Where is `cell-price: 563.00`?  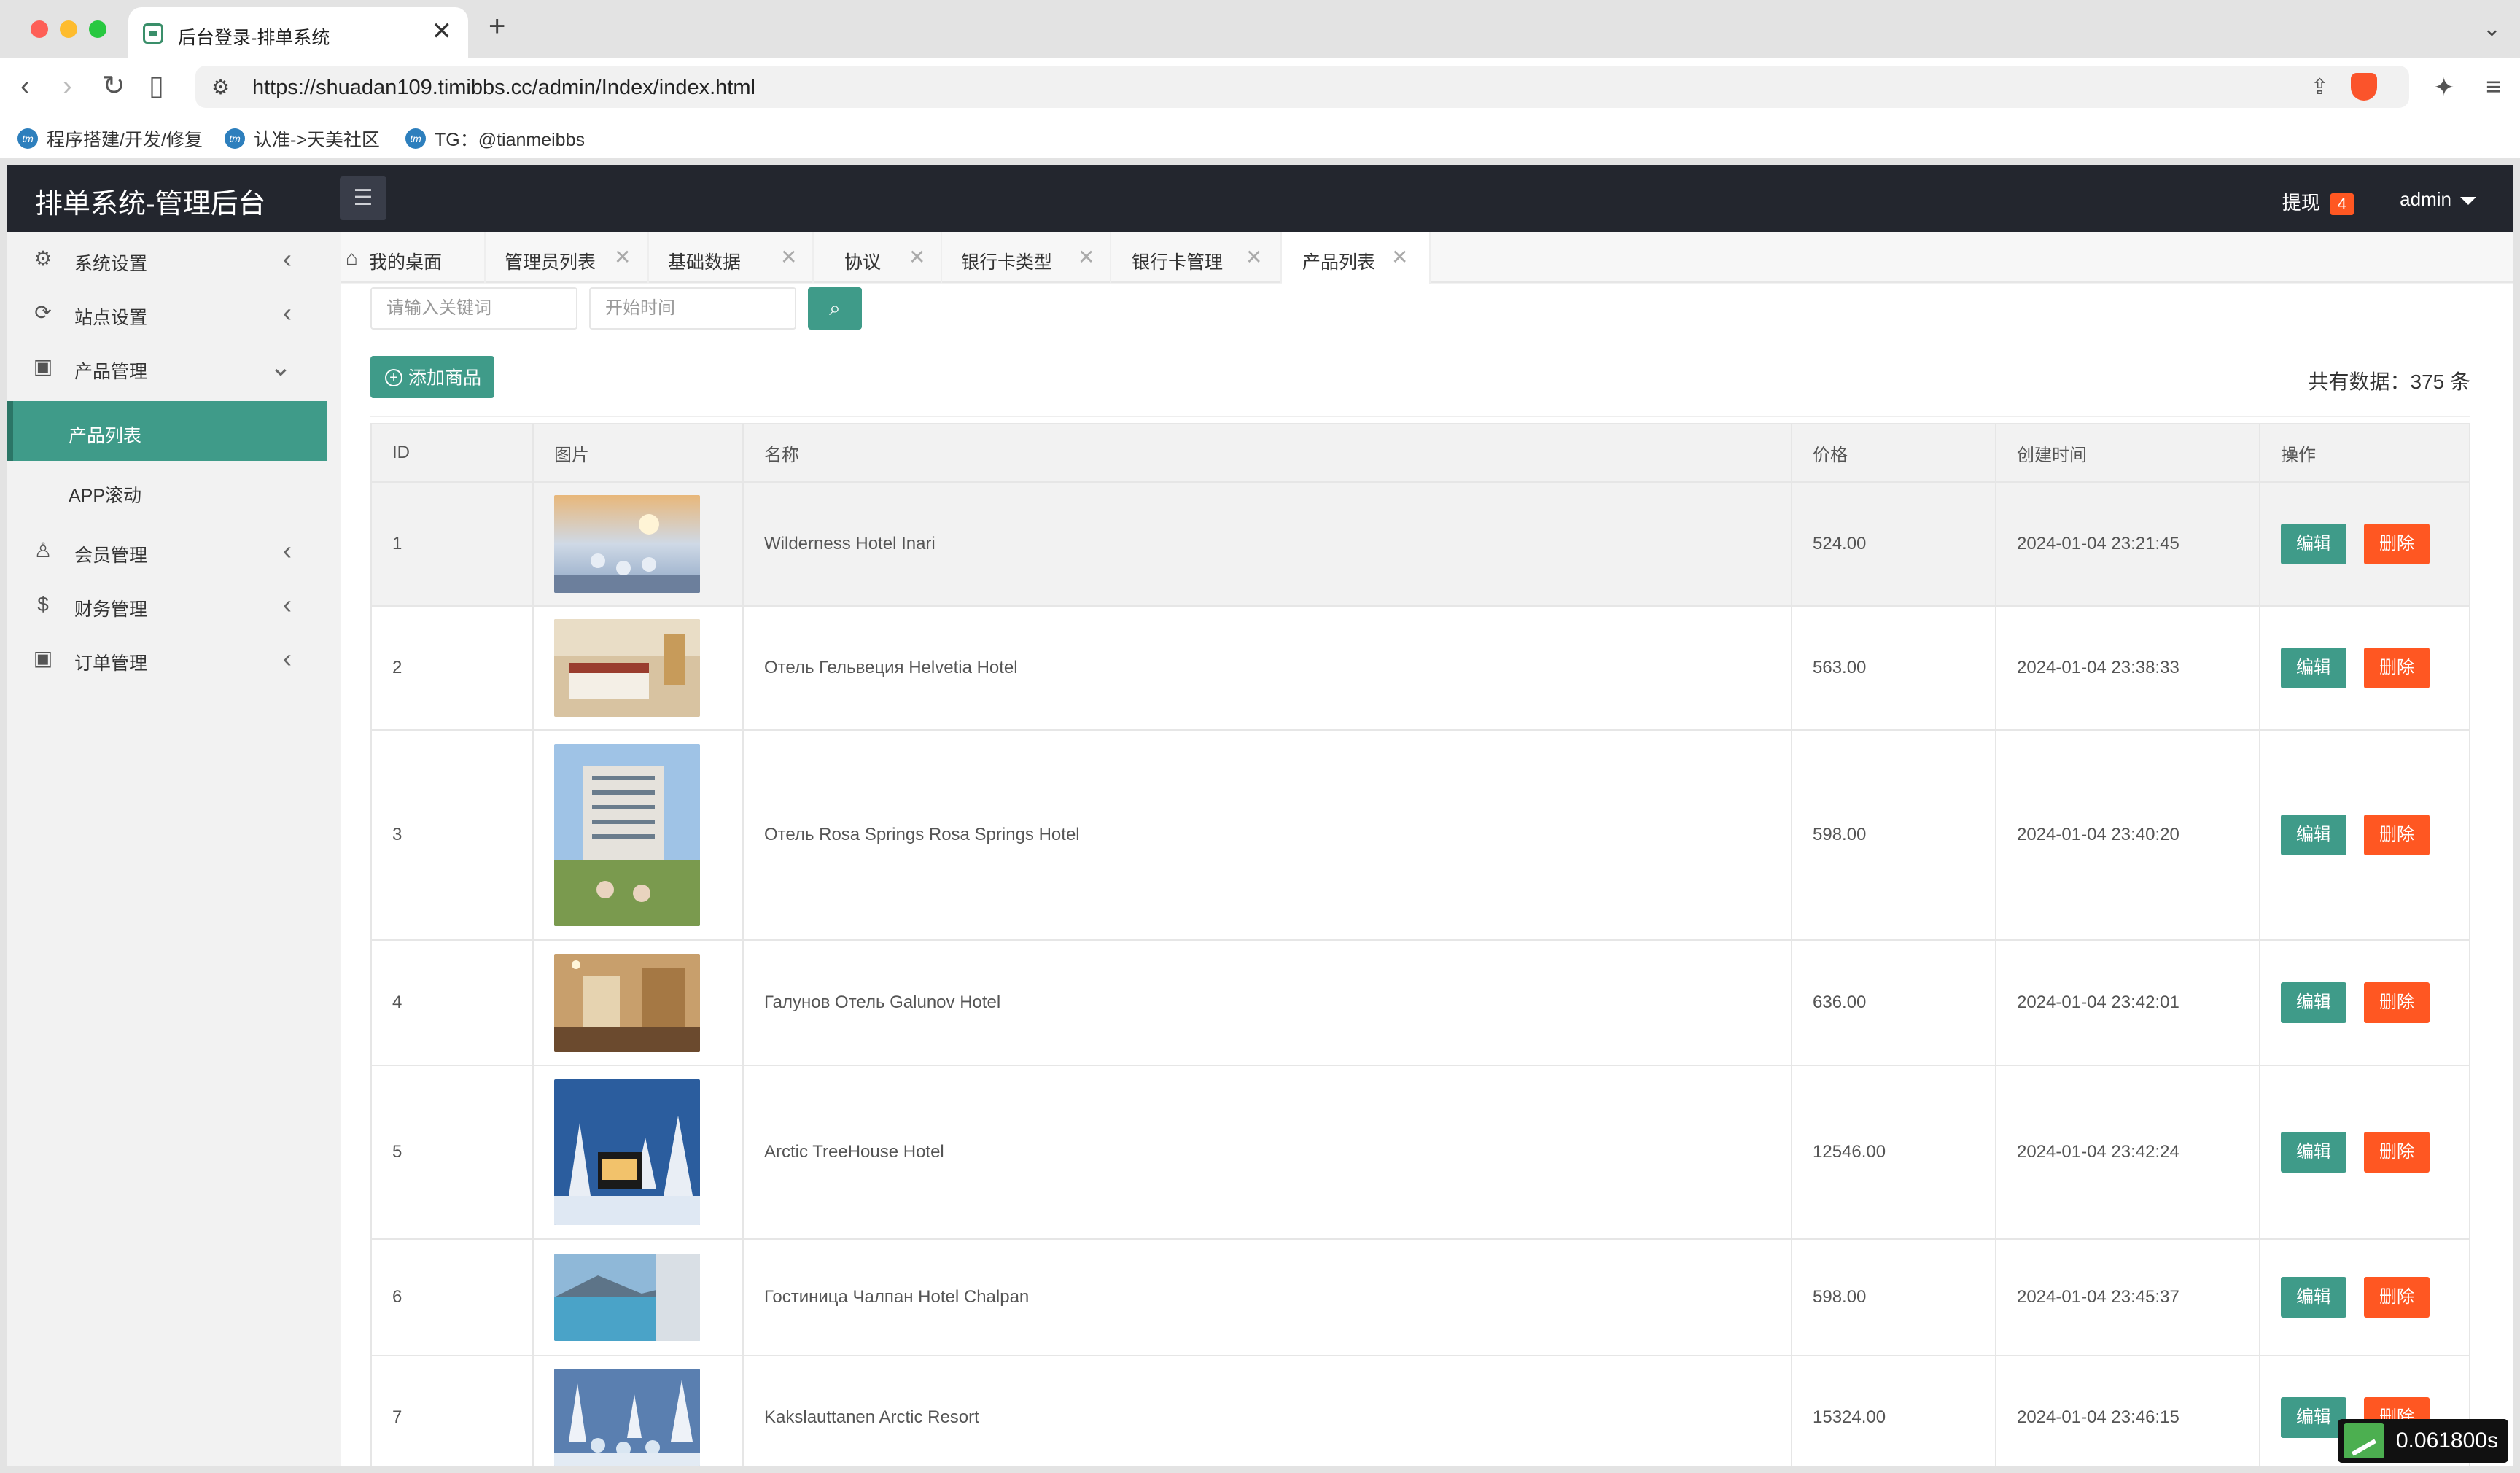
cell-price: 563.00 is located at coordinates (1893, 668).